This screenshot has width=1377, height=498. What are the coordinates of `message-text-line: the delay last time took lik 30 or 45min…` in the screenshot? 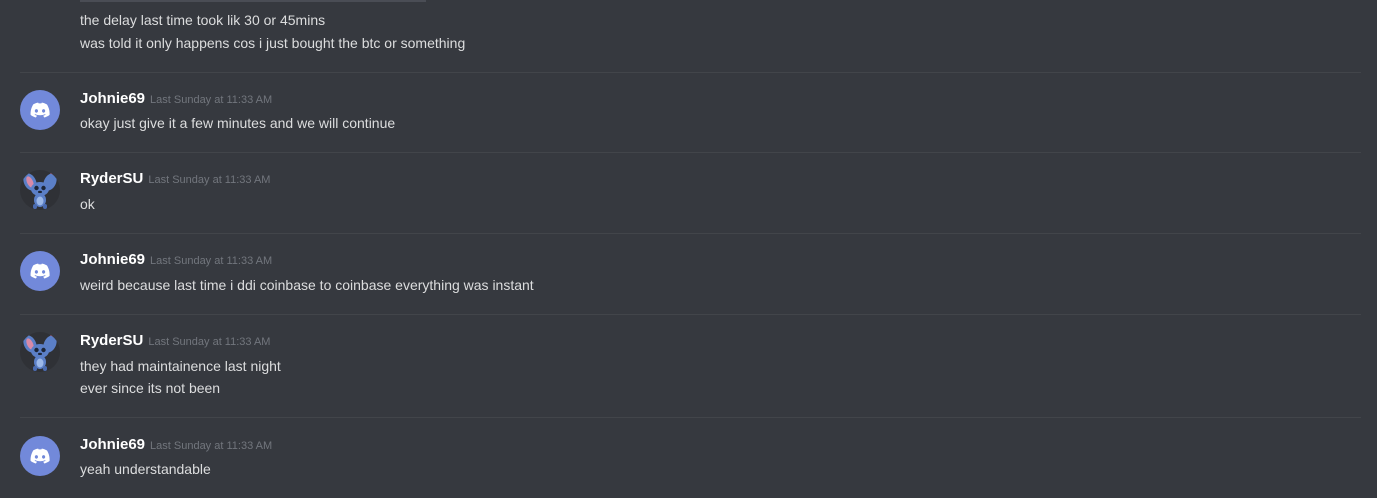 It's located at (203, 20).